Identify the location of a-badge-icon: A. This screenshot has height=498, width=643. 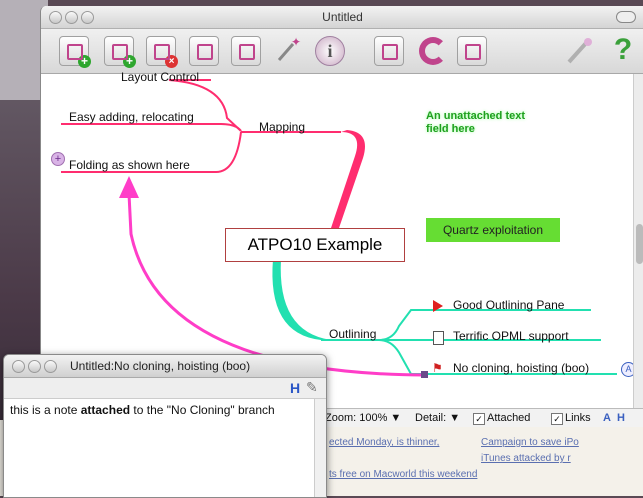
(607, 418).